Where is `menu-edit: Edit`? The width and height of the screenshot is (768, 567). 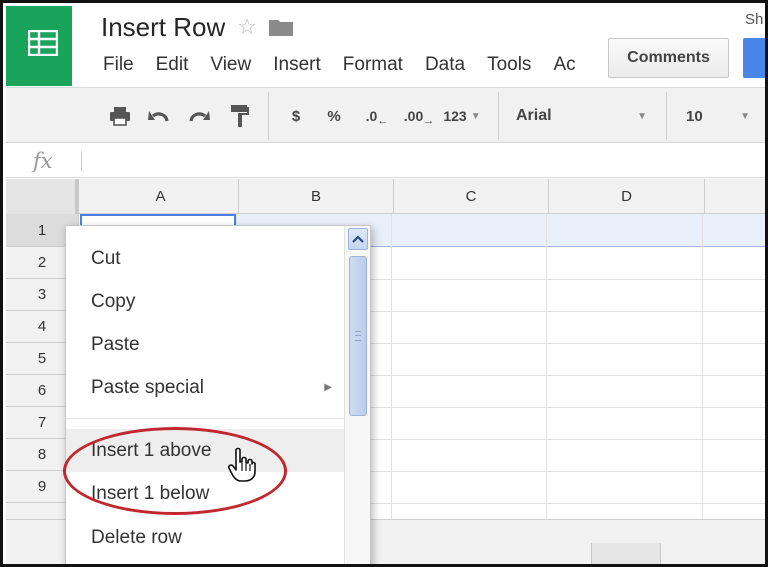 menu-edit: Edit is located at coordinates (172, 65).